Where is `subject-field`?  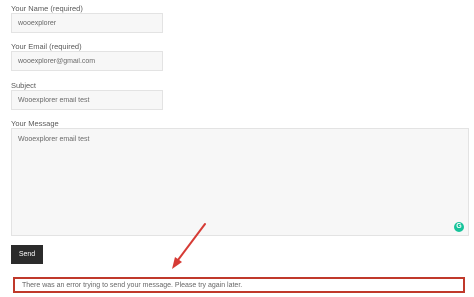
subject-field is located at coordinates (87, 100).